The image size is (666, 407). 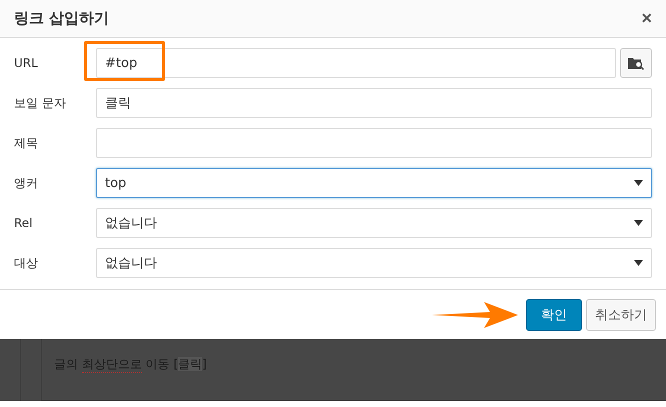 What do you see at coordinates (62, 18) in the screenshot?
I see `dialog-title: 링크 삽입하기` at bounding box center [62, 18].